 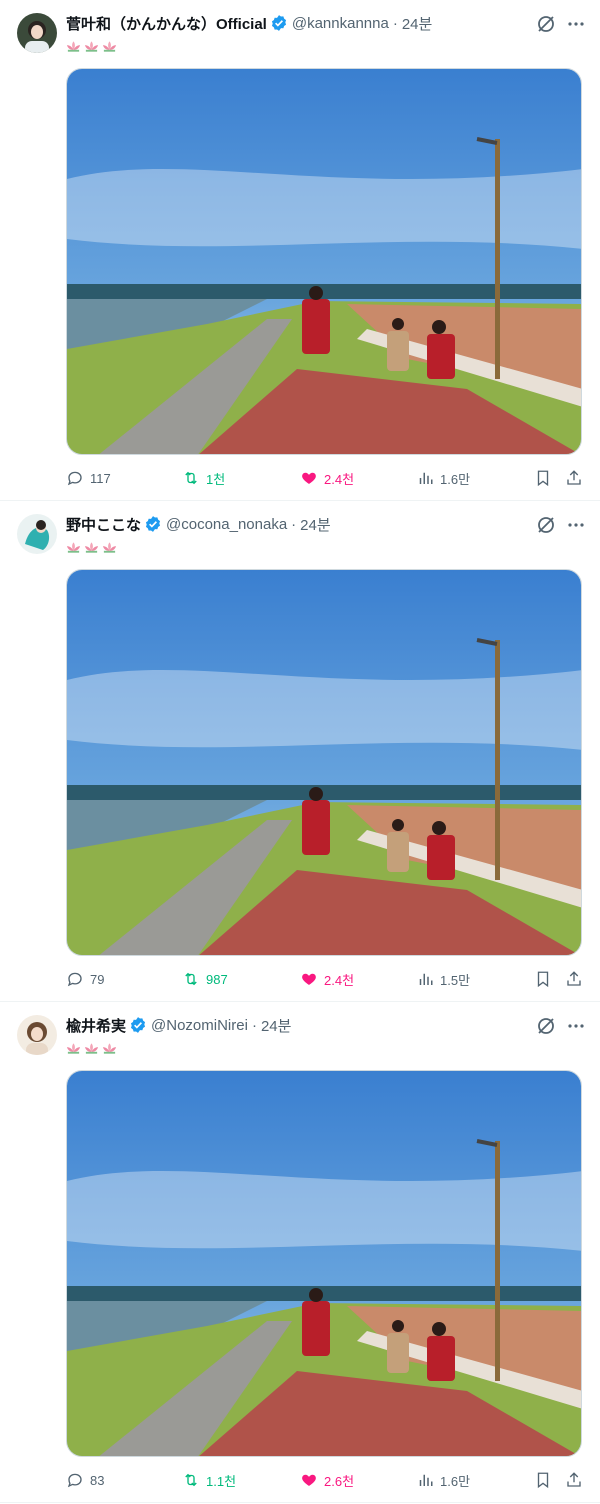 I want to click on handle: @kannkannna, so click(x=340, y=23).